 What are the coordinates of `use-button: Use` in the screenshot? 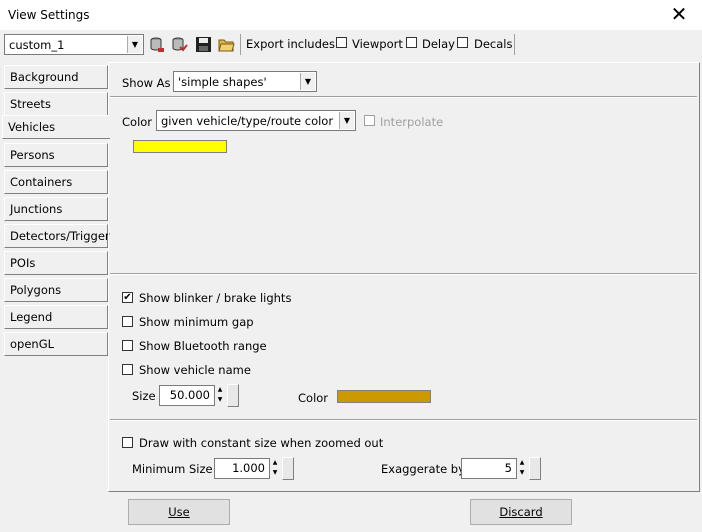 It's located at (179, 512).